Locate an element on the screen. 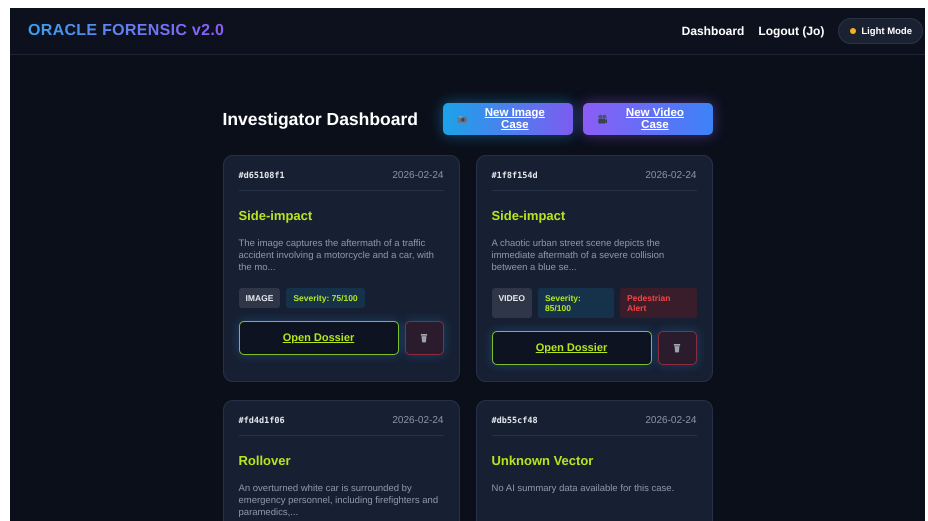 This screenshot has height=521, width=928. case-summary: No AI summary data available for this case. is located at coordinates (584, 489).